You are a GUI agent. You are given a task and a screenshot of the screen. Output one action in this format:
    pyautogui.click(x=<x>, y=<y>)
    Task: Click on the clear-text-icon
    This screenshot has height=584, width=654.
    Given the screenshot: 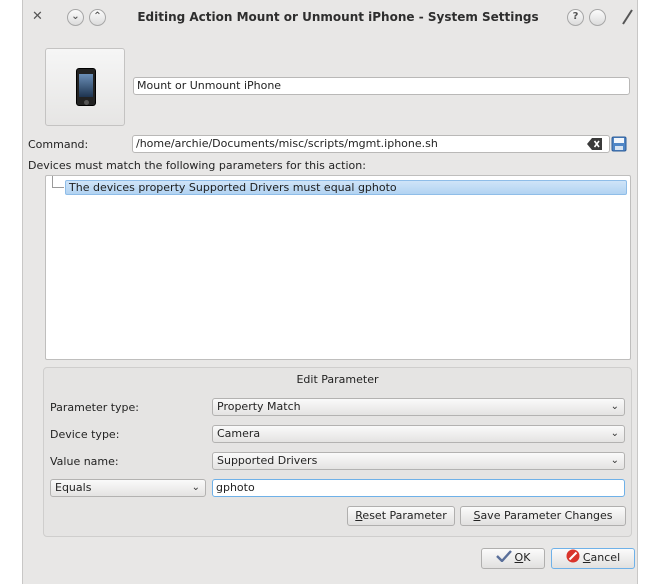 What is the action you would take?
    pyautogui.click(x=595, y=144)
    